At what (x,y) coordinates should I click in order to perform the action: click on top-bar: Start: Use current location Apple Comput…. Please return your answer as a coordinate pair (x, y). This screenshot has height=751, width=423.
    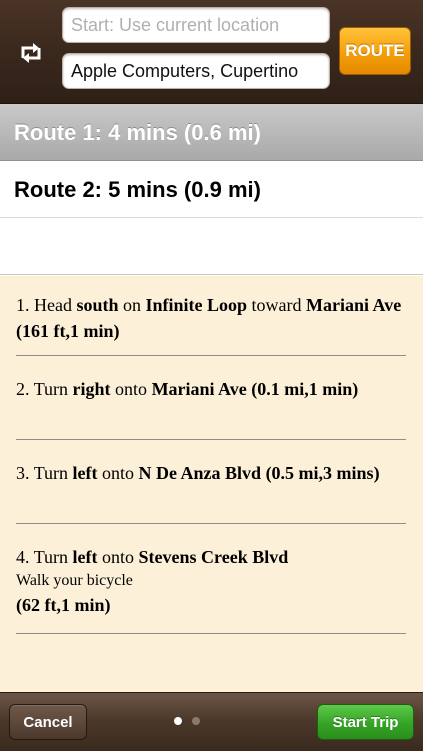
    Looking at the image, I should click on (211, 52).